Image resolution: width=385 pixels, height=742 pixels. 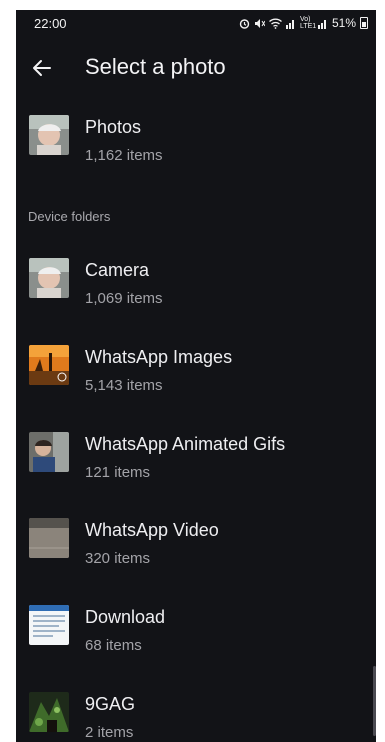 What do you see at coordinates (275, 23) in the screenshot?
I see `wifi-icon` at bounding box center [275, 23].